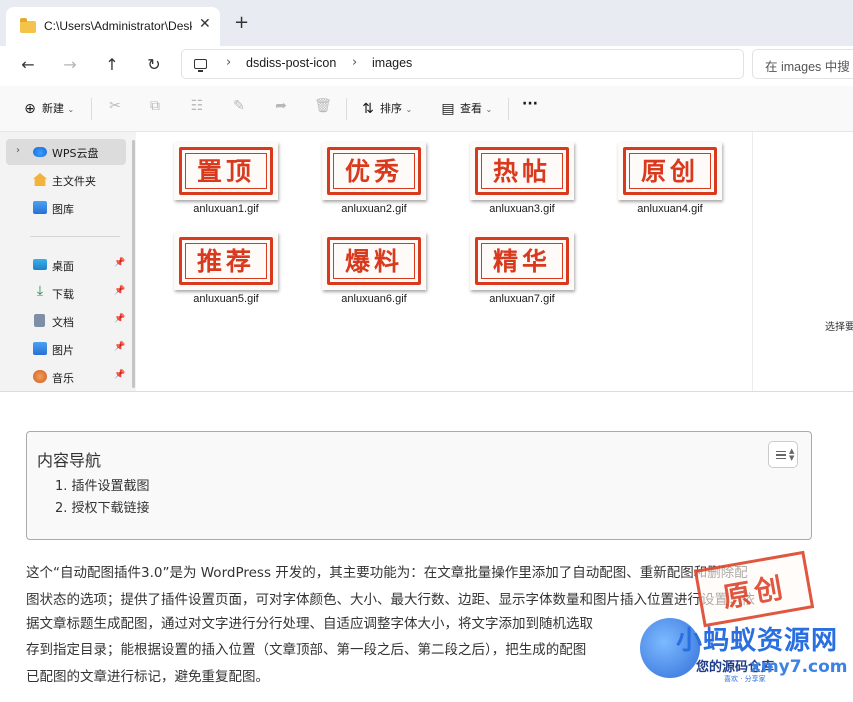  I want to click on file-item: 原创 anluxuan4.gif, so click(670, 175).